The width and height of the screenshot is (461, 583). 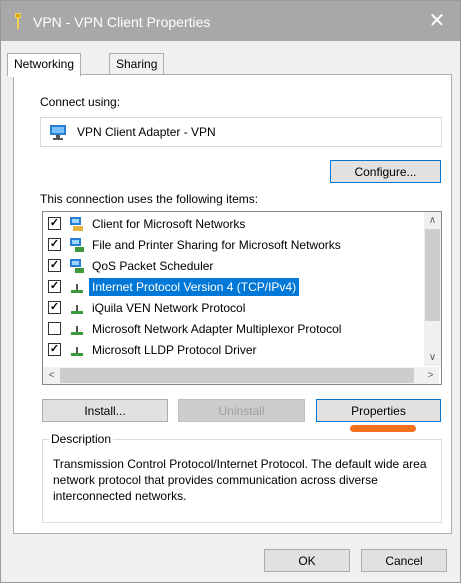 I want to click on adapter-display: VPN Client Adapter - VPN, so click(x=241, y=132).